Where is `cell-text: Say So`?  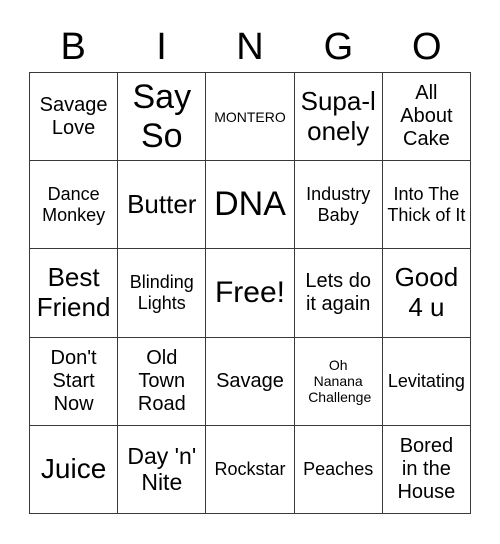
cell-text: Say So is located at coordinates (162, 116).